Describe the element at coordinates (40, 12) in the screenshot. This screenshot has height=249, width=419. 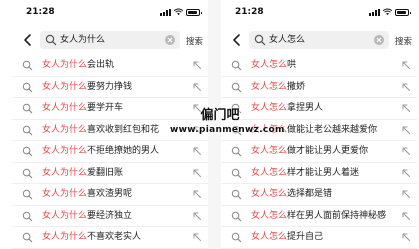
I see `status-time: 21:28` at that location.